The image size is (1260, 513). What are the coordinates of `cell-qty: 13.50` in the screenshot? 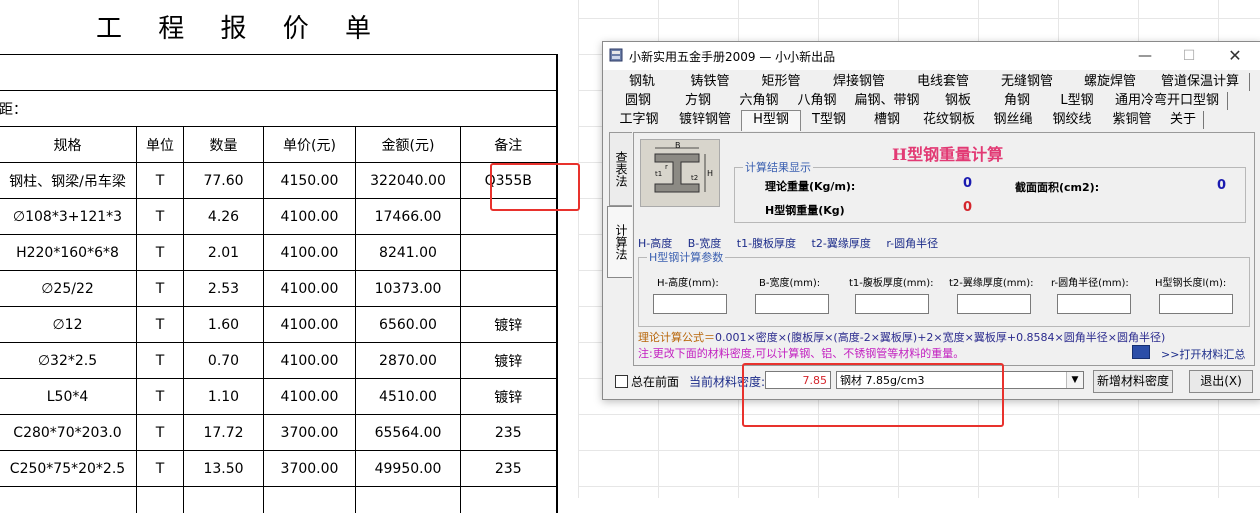 It's located at (224, 469).